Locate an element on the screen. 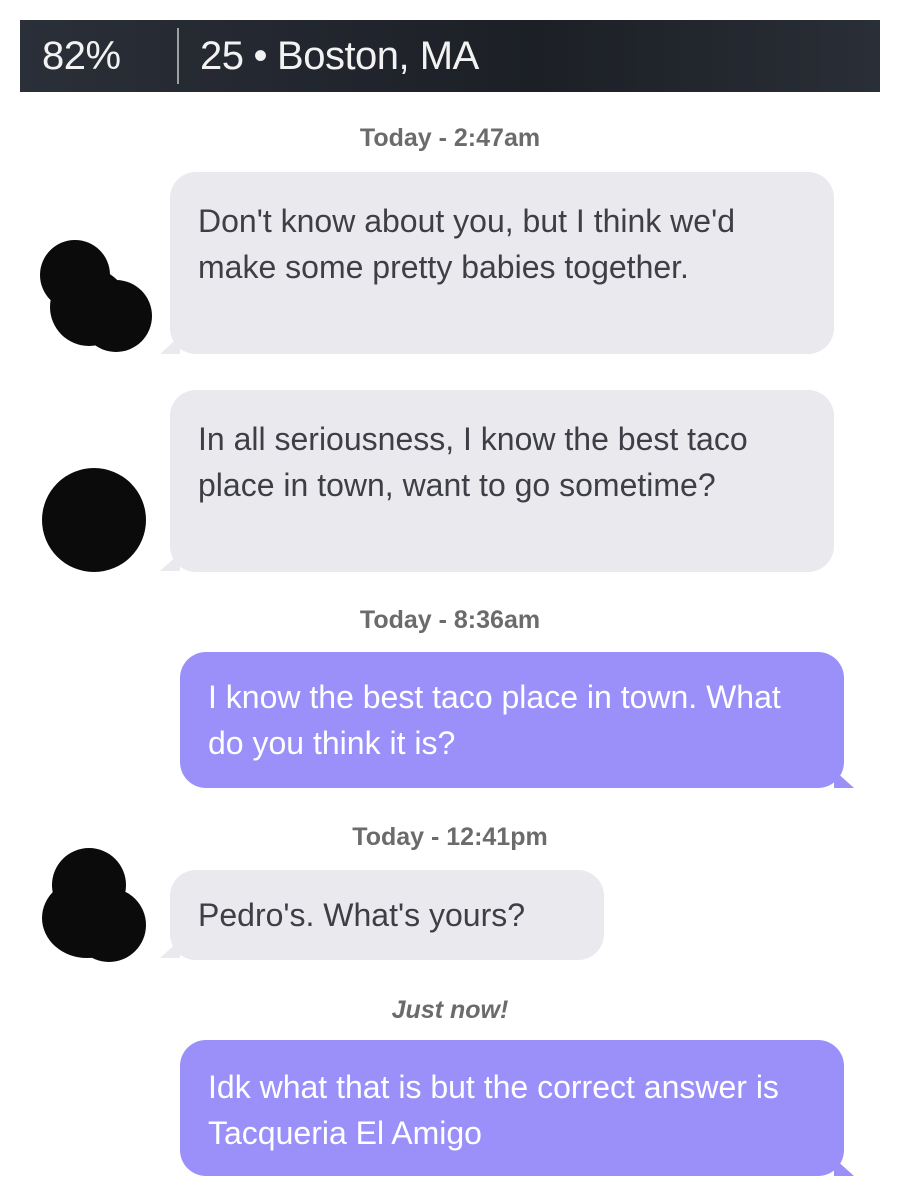  match-percent: 82% is located at coordinates (81, 56).